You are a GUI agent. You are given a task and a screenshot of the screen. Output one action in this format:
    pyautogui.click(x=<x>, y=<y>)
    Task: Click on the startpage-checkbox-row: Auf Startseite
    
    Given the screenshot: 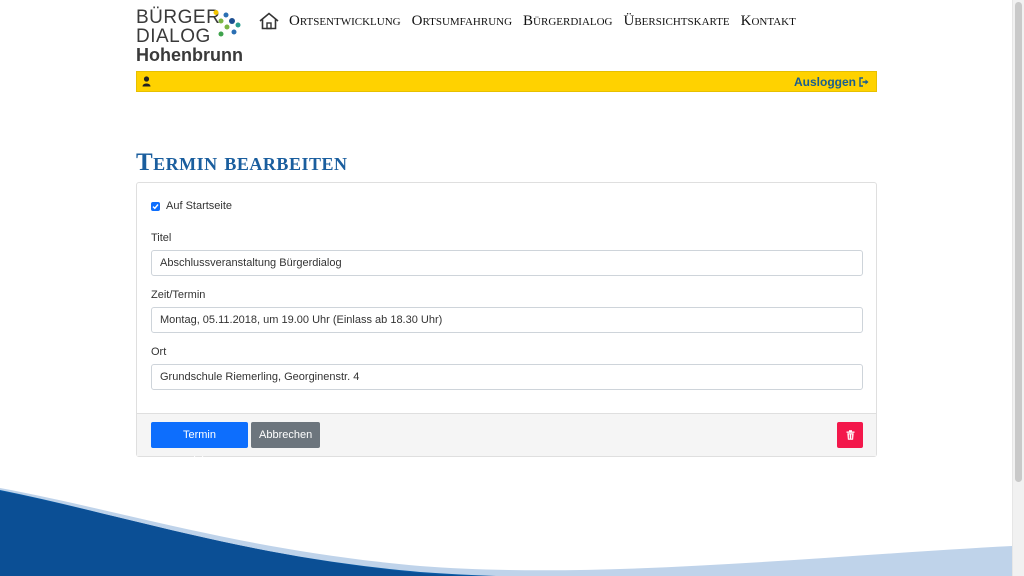 What is the action you would take?
    pyautogui.click(x=191, y=206)
    